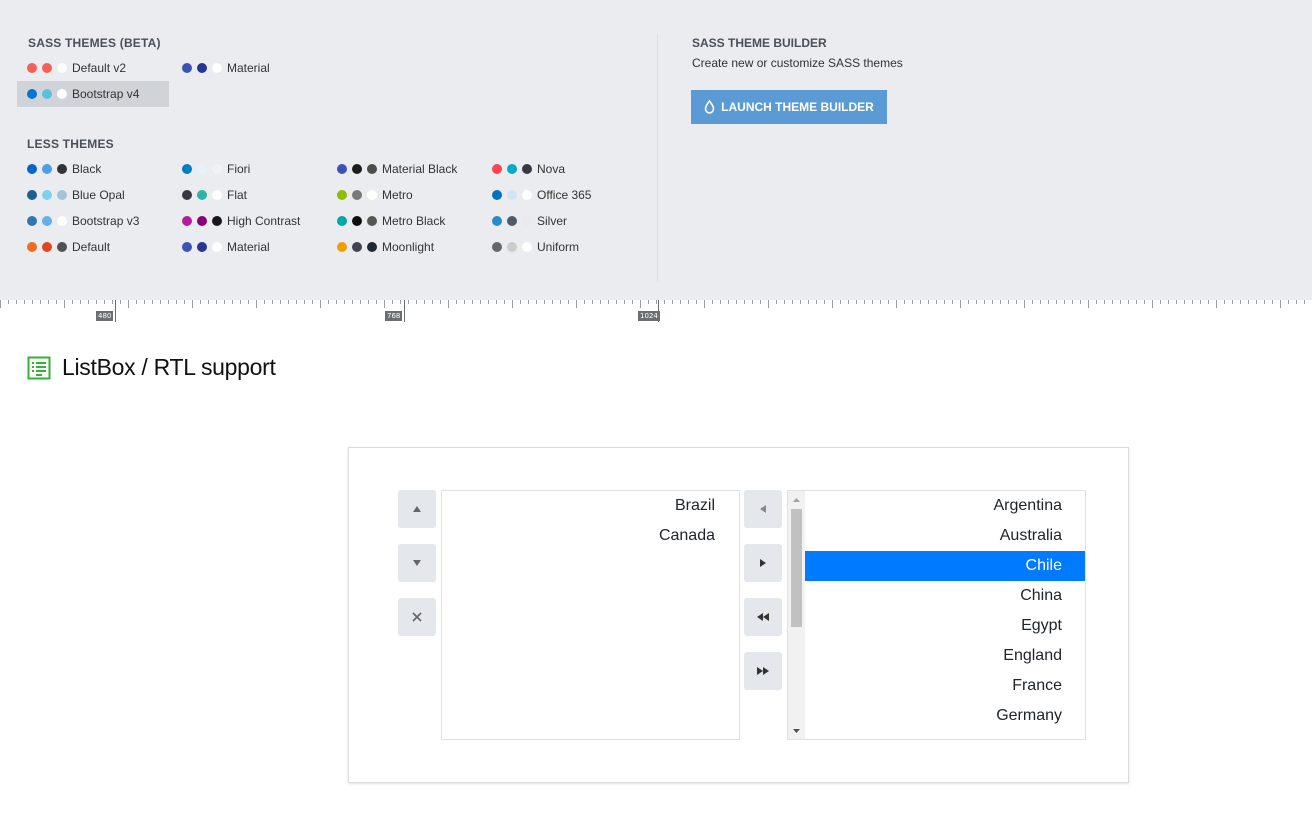  What do you see at coordinates (945, 596) in the screenshot?
I see `list-item: China` at bounding box center [945, 596].